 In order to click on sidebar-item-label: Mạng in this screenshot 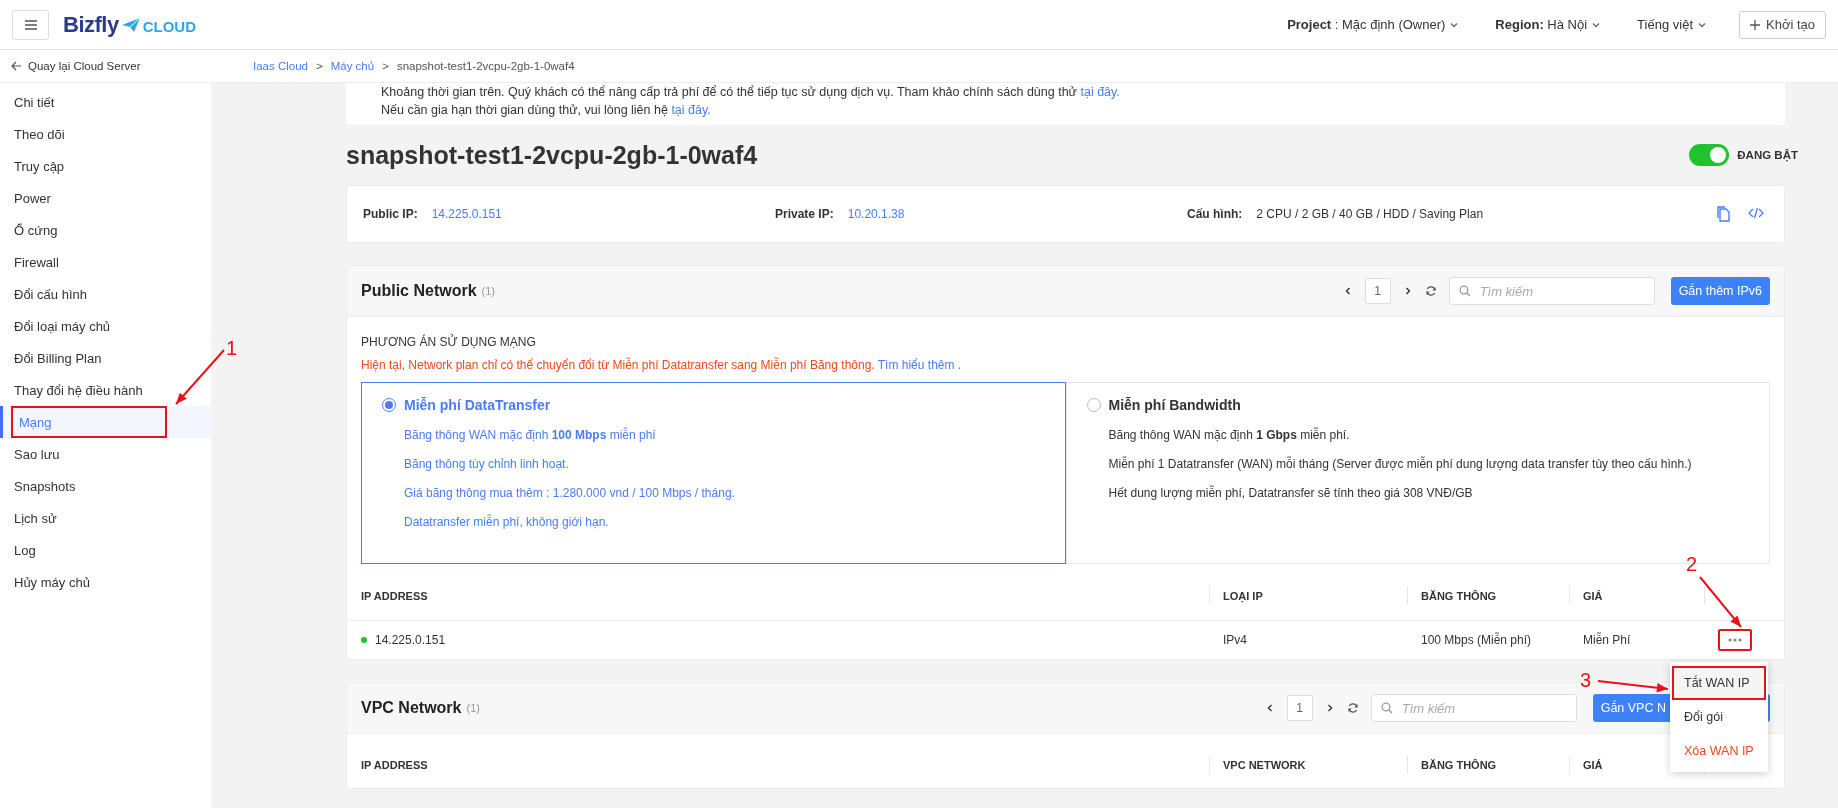, I will do `click(89, 422)`.